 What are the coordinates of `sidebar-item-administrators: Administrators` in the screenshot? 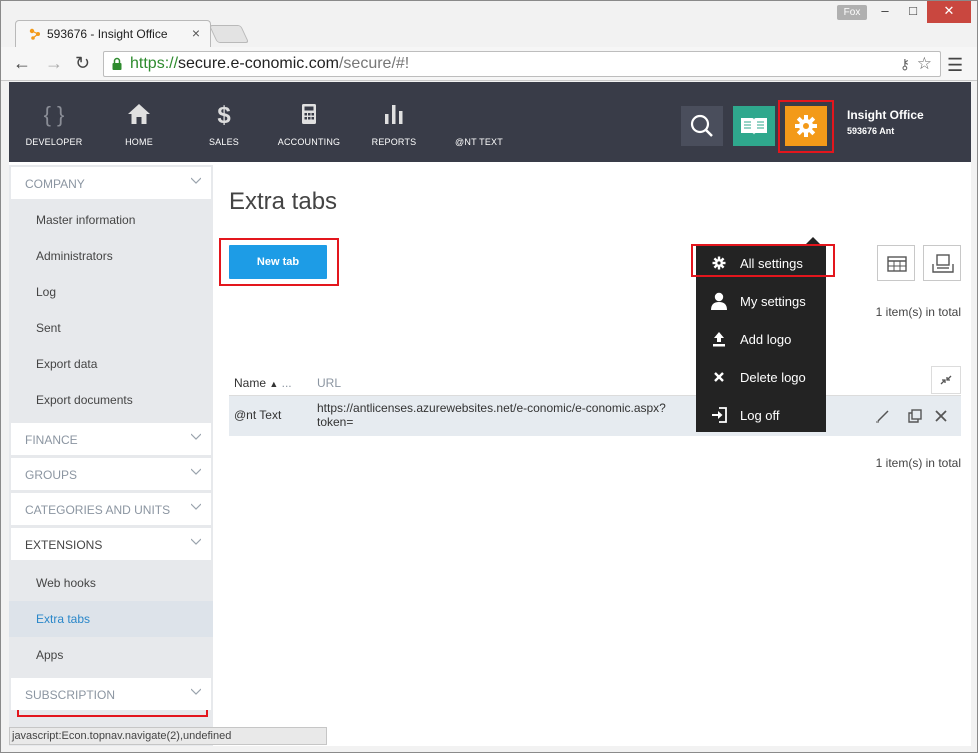 It's located at (111, 256).